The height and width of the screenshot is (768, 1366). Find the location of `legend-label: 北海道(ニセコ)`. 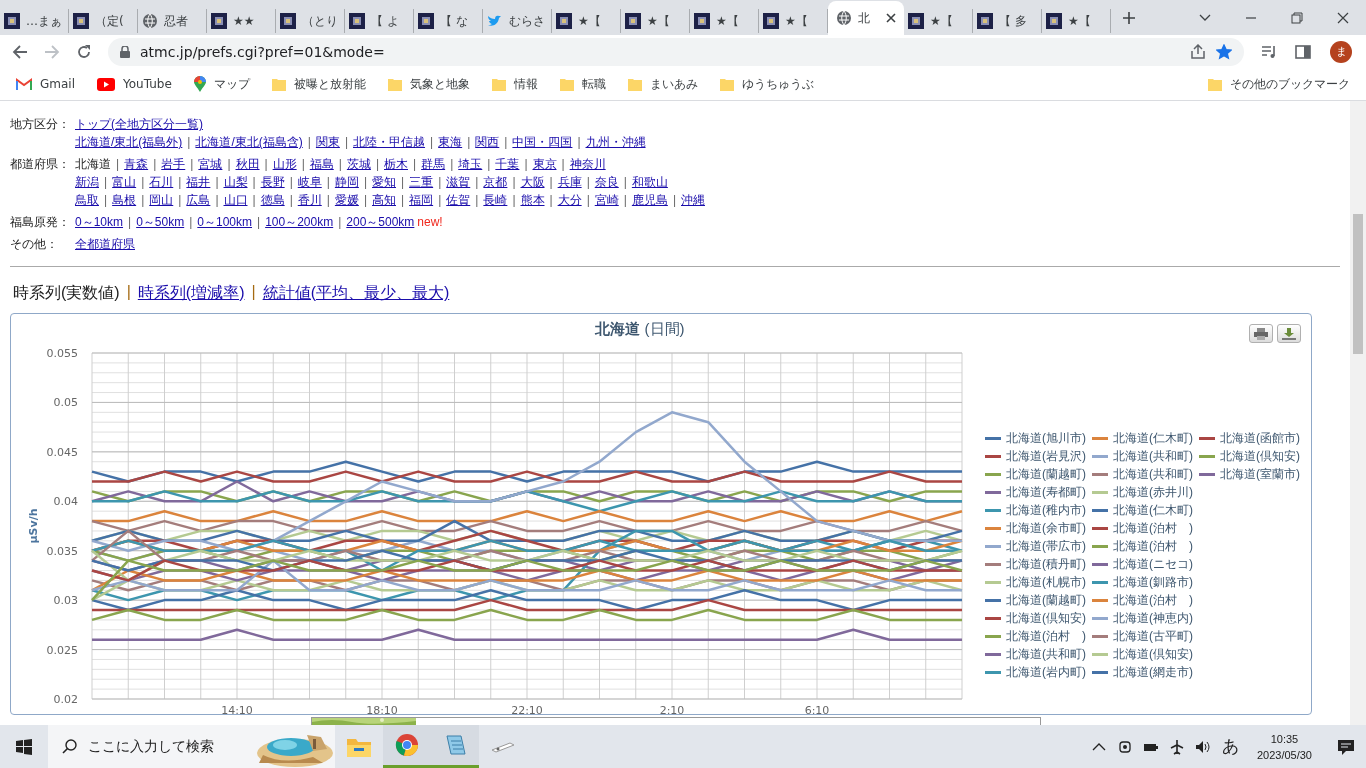

legend-label: 北海道(ニセコ) is located at coordinates (1153, 564).